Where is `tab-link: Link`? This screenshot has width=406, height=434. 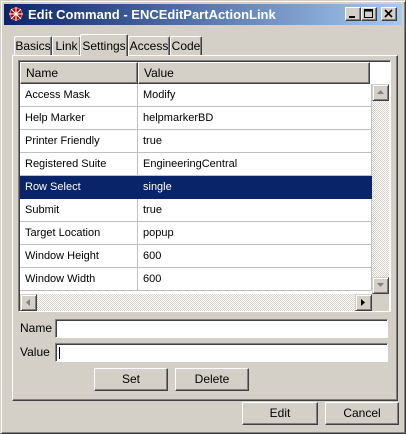
tab-link: Link is located at coordinates (66, 45).